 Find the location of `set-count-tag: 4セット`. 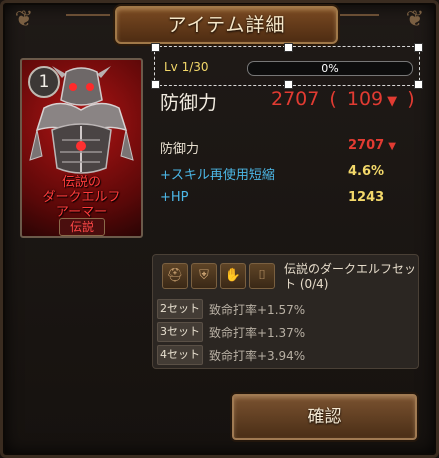

set-count-tag: 4セット is located at coordinates (180, 355).